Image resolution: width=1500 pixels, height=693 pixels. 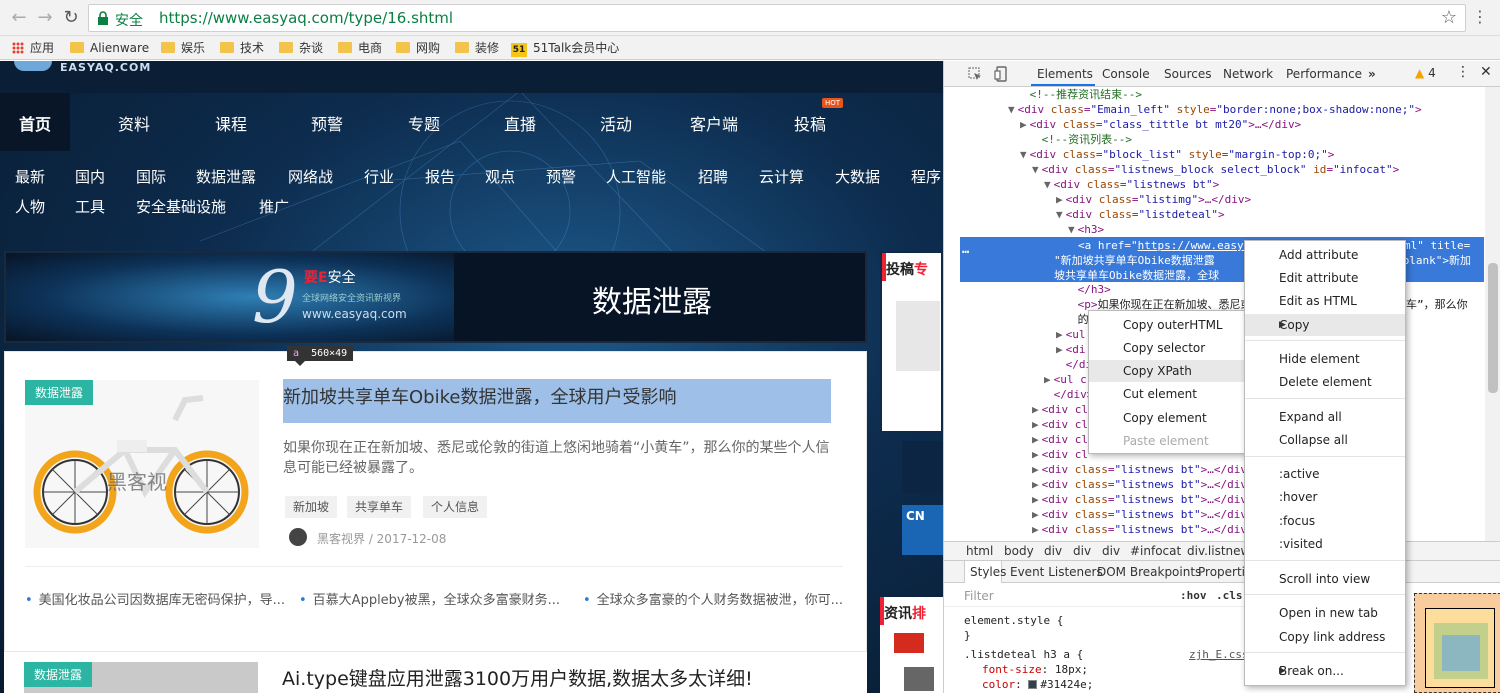 What do you see at coordinates (1248, 74) in the screenshot?
I see `tab-network: Network` at bounding box center [1248, 74].